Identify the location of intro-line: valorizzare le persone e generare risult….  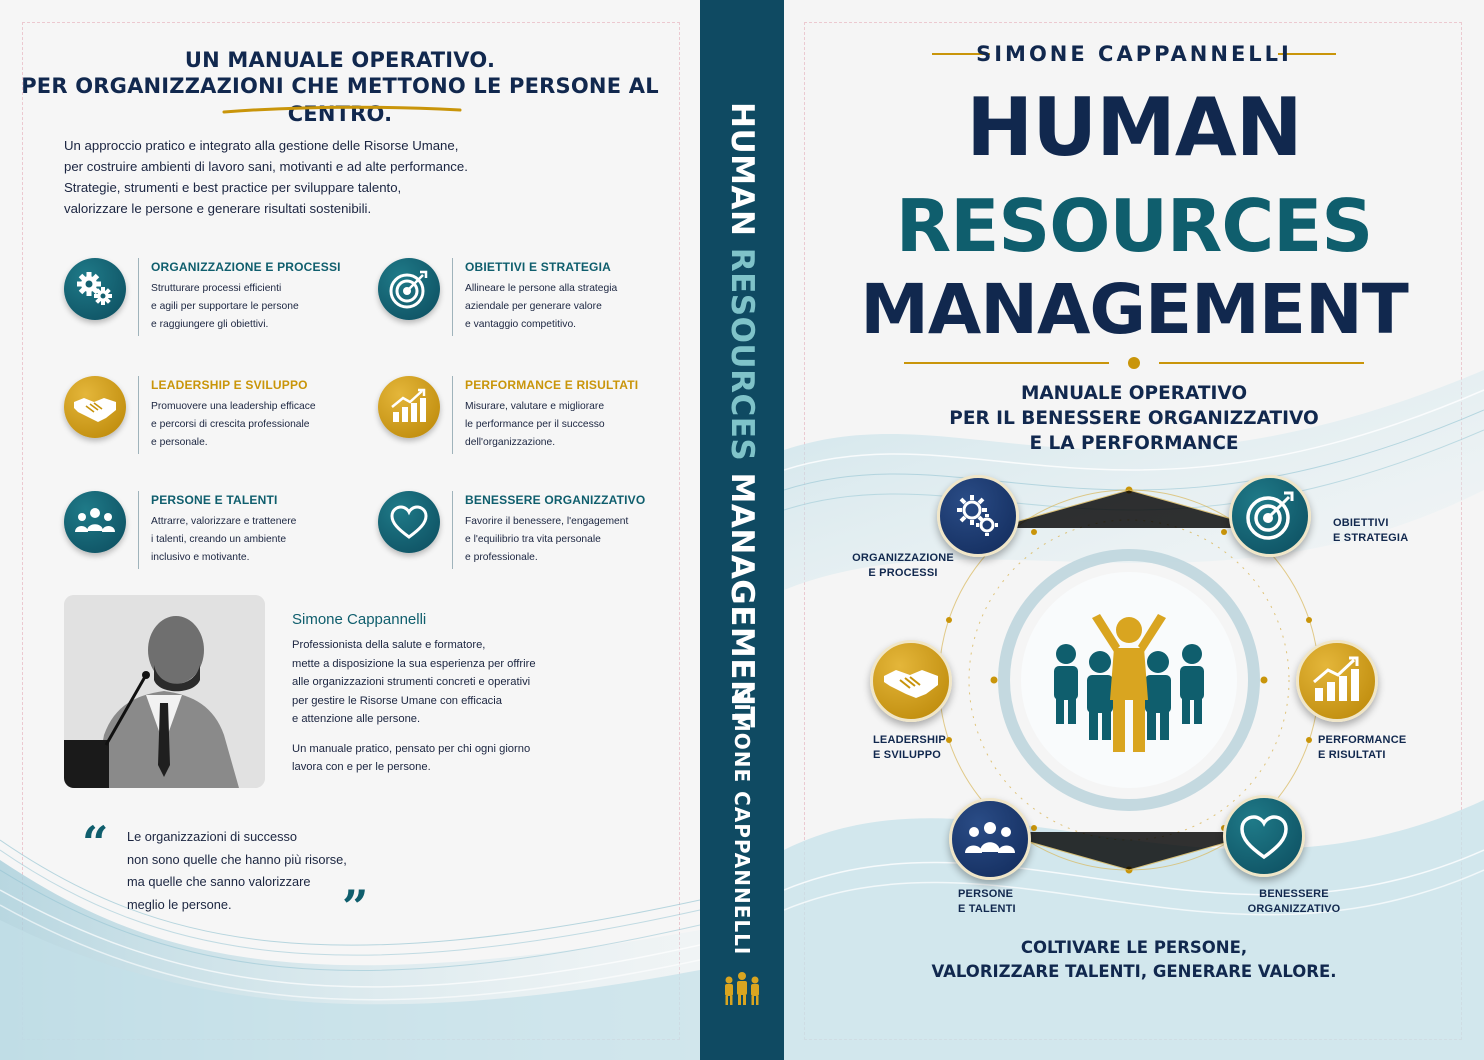
(218, 208).